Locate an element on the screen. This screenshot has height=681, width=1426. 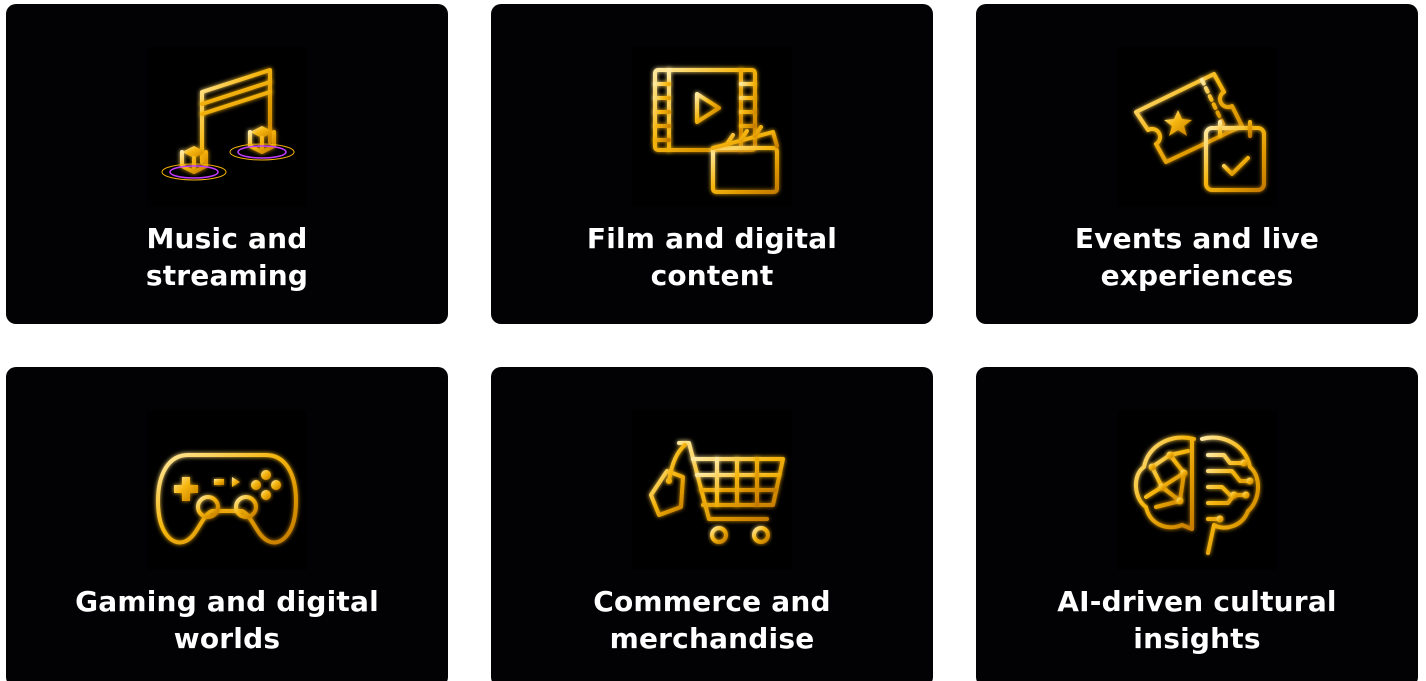
ai-brain-icon is located at coordinates (1197, 490).